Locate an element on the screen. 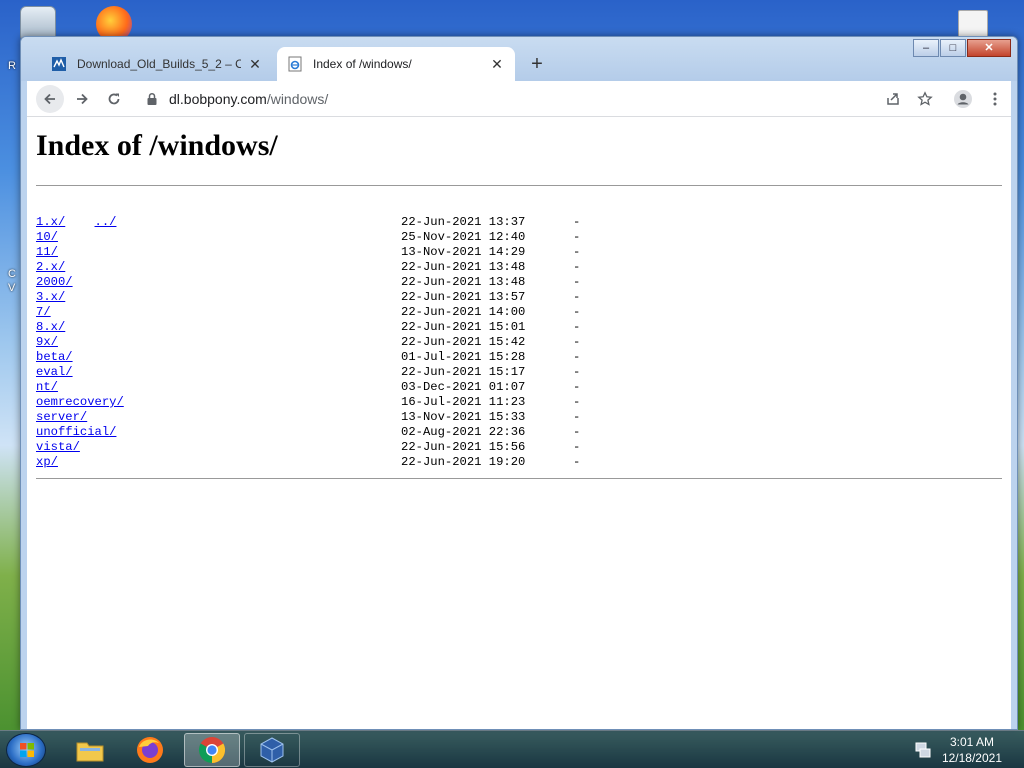  directory-link: 2.x/ is located at coordinates (50, 267).